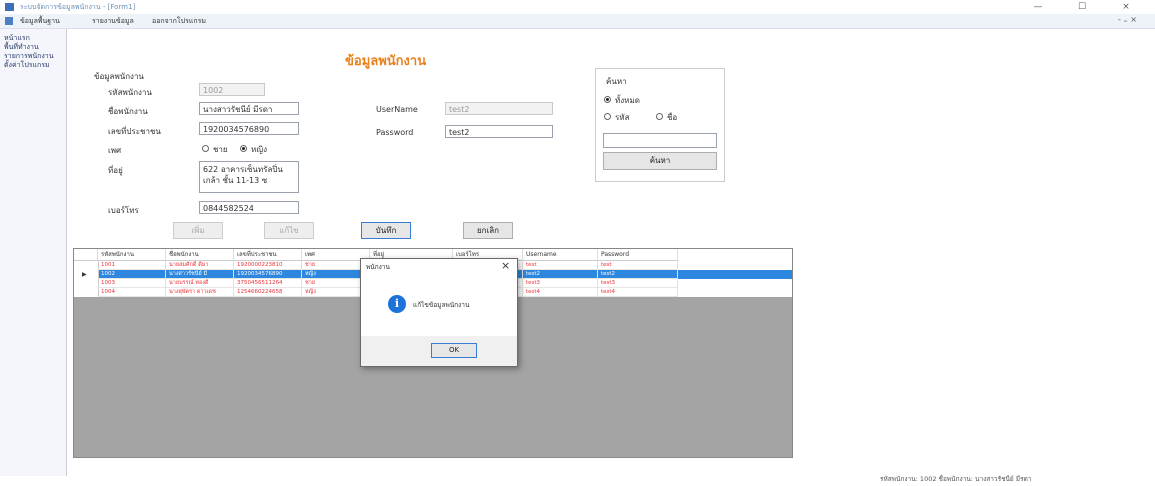 This screenshot has height=486, width=1155. What do you see at coordinates (560, 274) in the screenshot?
I see `cell-username: test2` at bounding box center [560, 274].